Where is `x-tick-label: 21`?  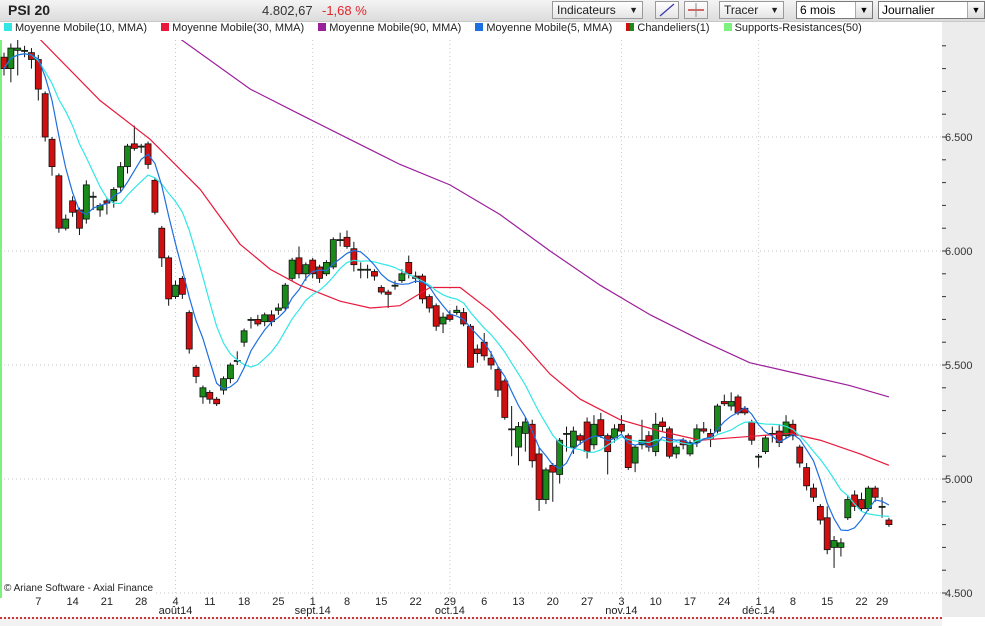 x-tick-label: 21 is located at coordinates (107, 602).